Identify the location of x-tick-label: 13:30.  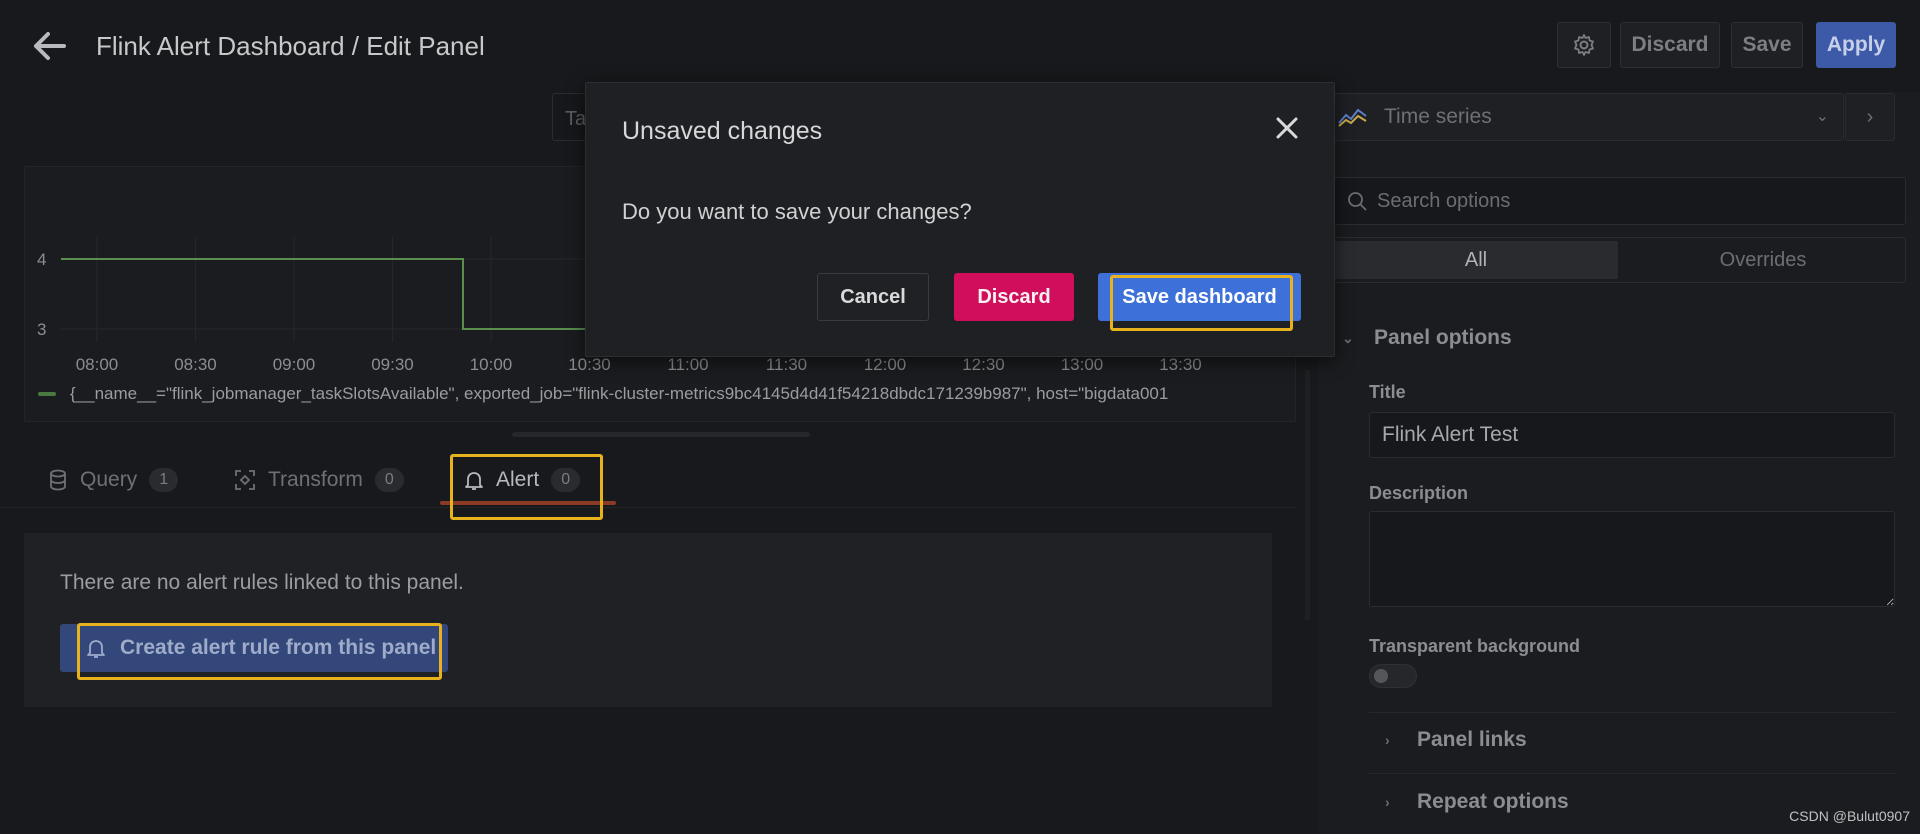
(1180, 364).